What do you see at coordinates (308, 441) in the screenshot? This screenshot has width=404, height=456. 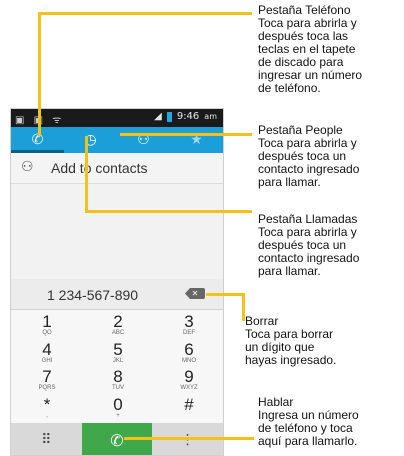 I see `callout-text: aquí para llamarlo.` at bounding box center [308, 441].